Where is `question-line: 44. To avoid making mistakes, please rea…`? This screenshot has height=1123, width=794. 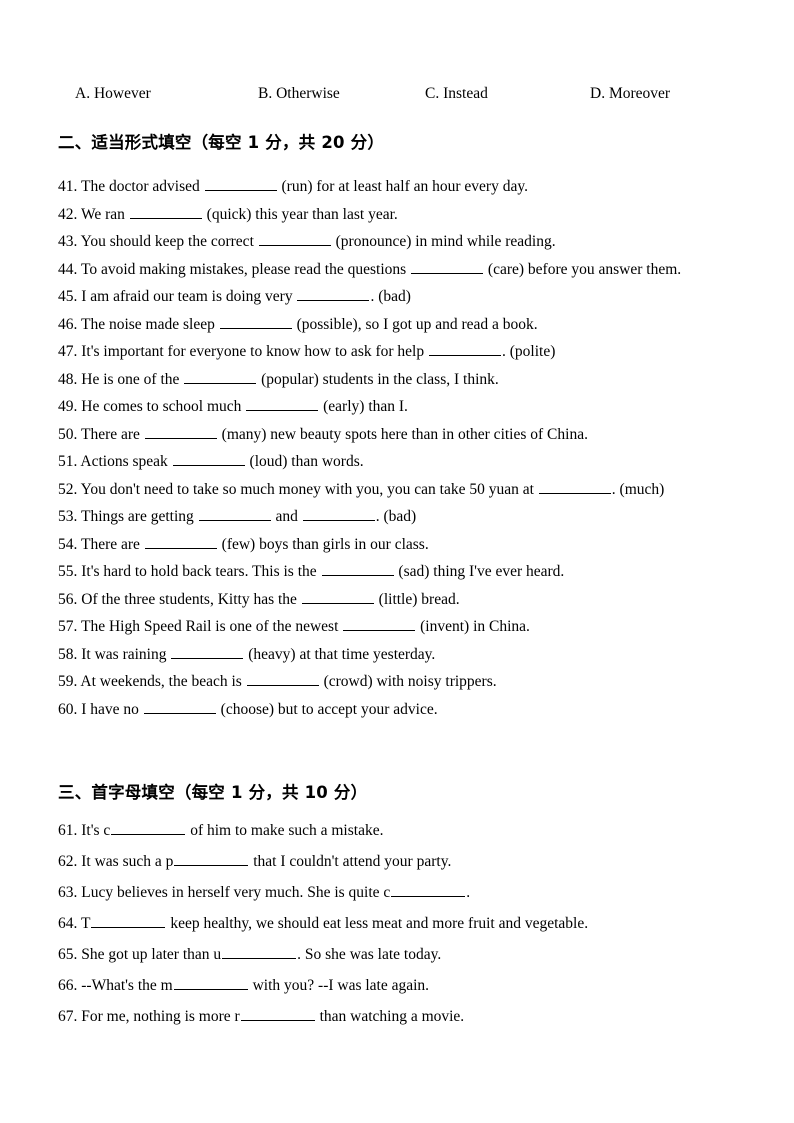 question-line: 44. To avoid making mistakes, please rea… is located at coordinates (408, 270).